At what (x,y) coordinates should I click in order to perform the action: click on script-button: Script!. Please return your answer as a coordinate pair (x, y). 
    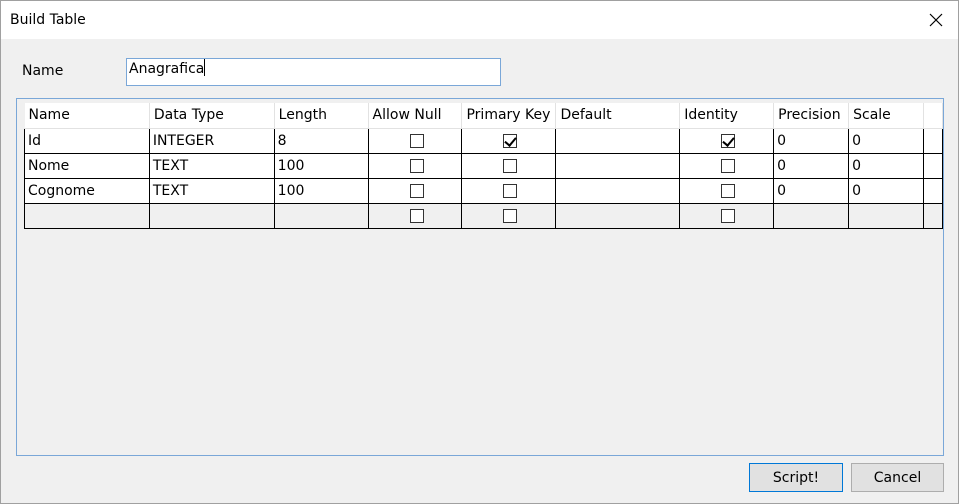
    Looking at the image, I should click on (796, 477).